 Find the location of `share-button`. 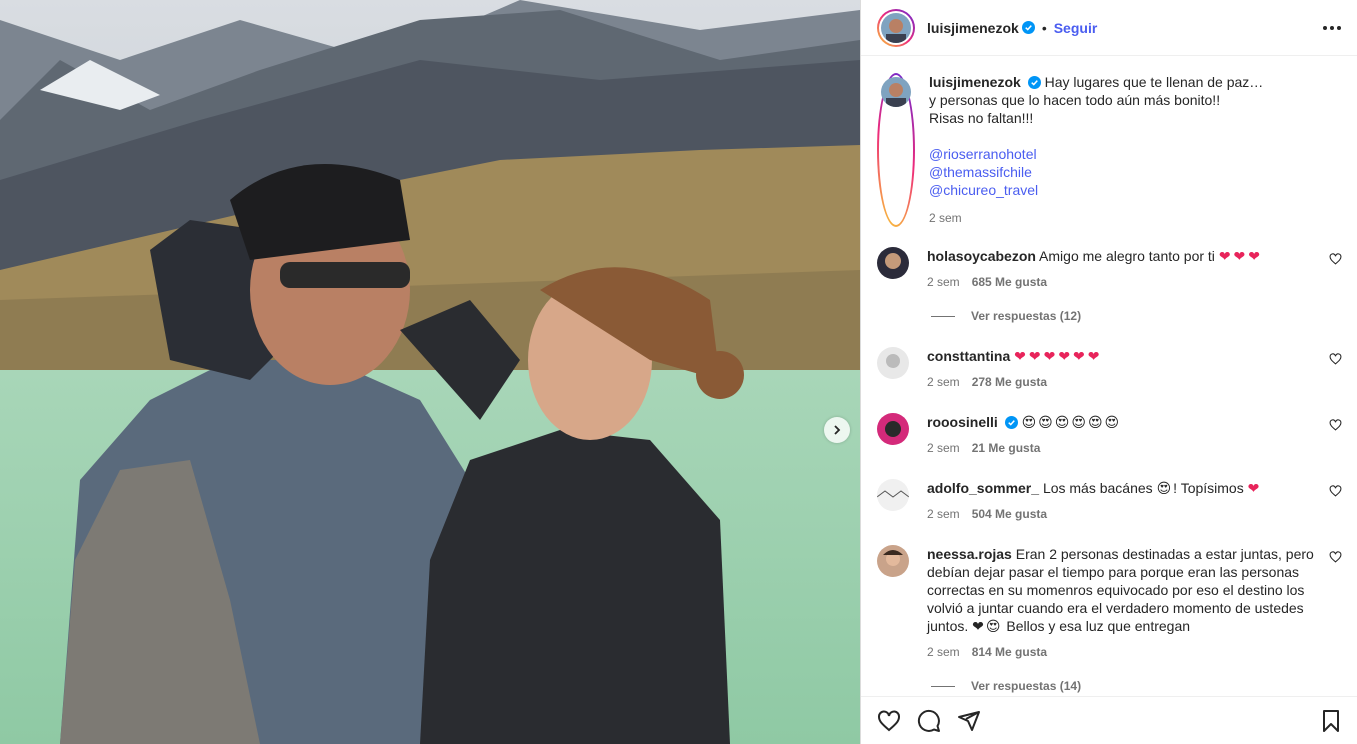

share-button is located at coordinates (969, 721).